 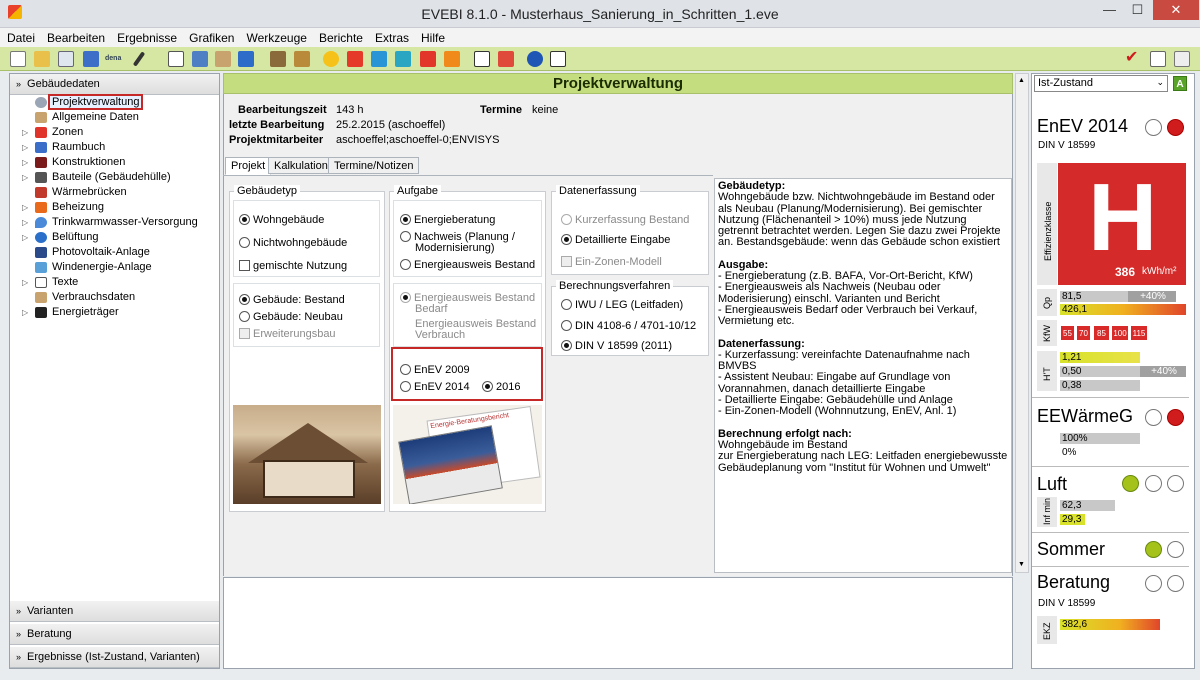 What do you see at coordinates (18, 59) in the screenshot?
I see `new-file-icon` at bounding box center [18, 59].